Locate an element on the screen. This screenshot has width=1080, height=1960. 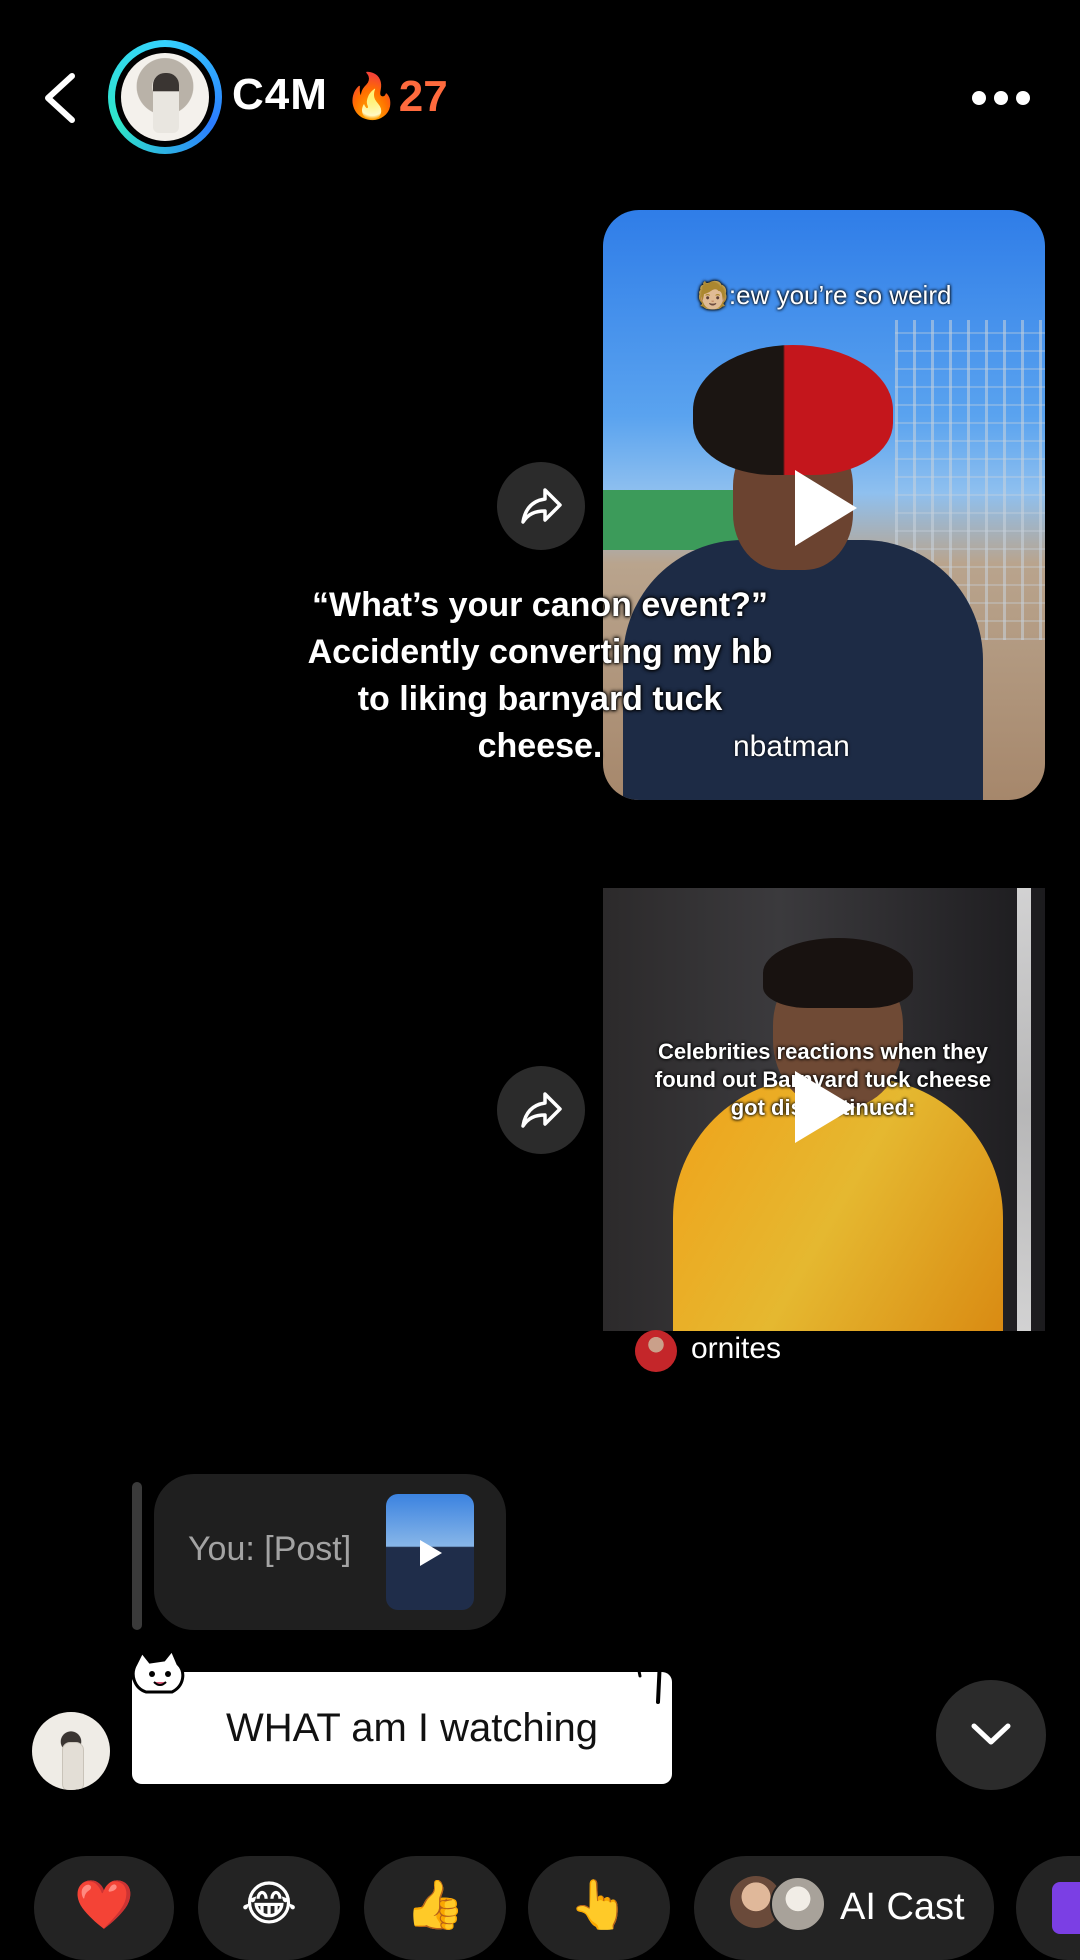
post-author: ornites is located at coordinates (736, 1348).